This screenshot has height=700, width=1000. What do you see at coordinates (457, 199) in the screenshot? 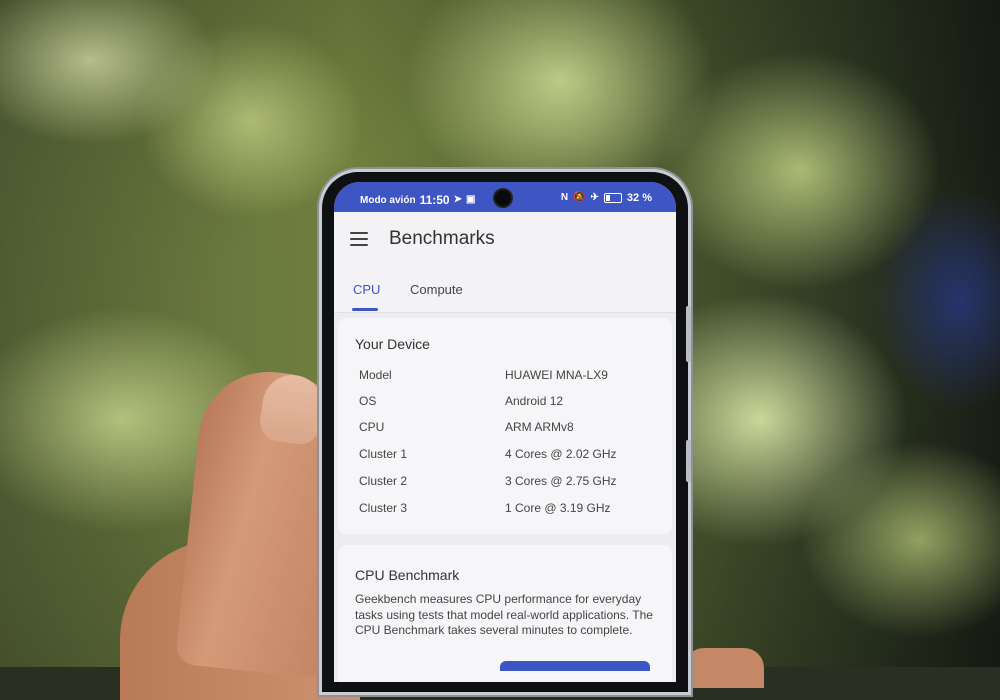
I see `telegram-icon: ➤` at bounding box center [457, 199].